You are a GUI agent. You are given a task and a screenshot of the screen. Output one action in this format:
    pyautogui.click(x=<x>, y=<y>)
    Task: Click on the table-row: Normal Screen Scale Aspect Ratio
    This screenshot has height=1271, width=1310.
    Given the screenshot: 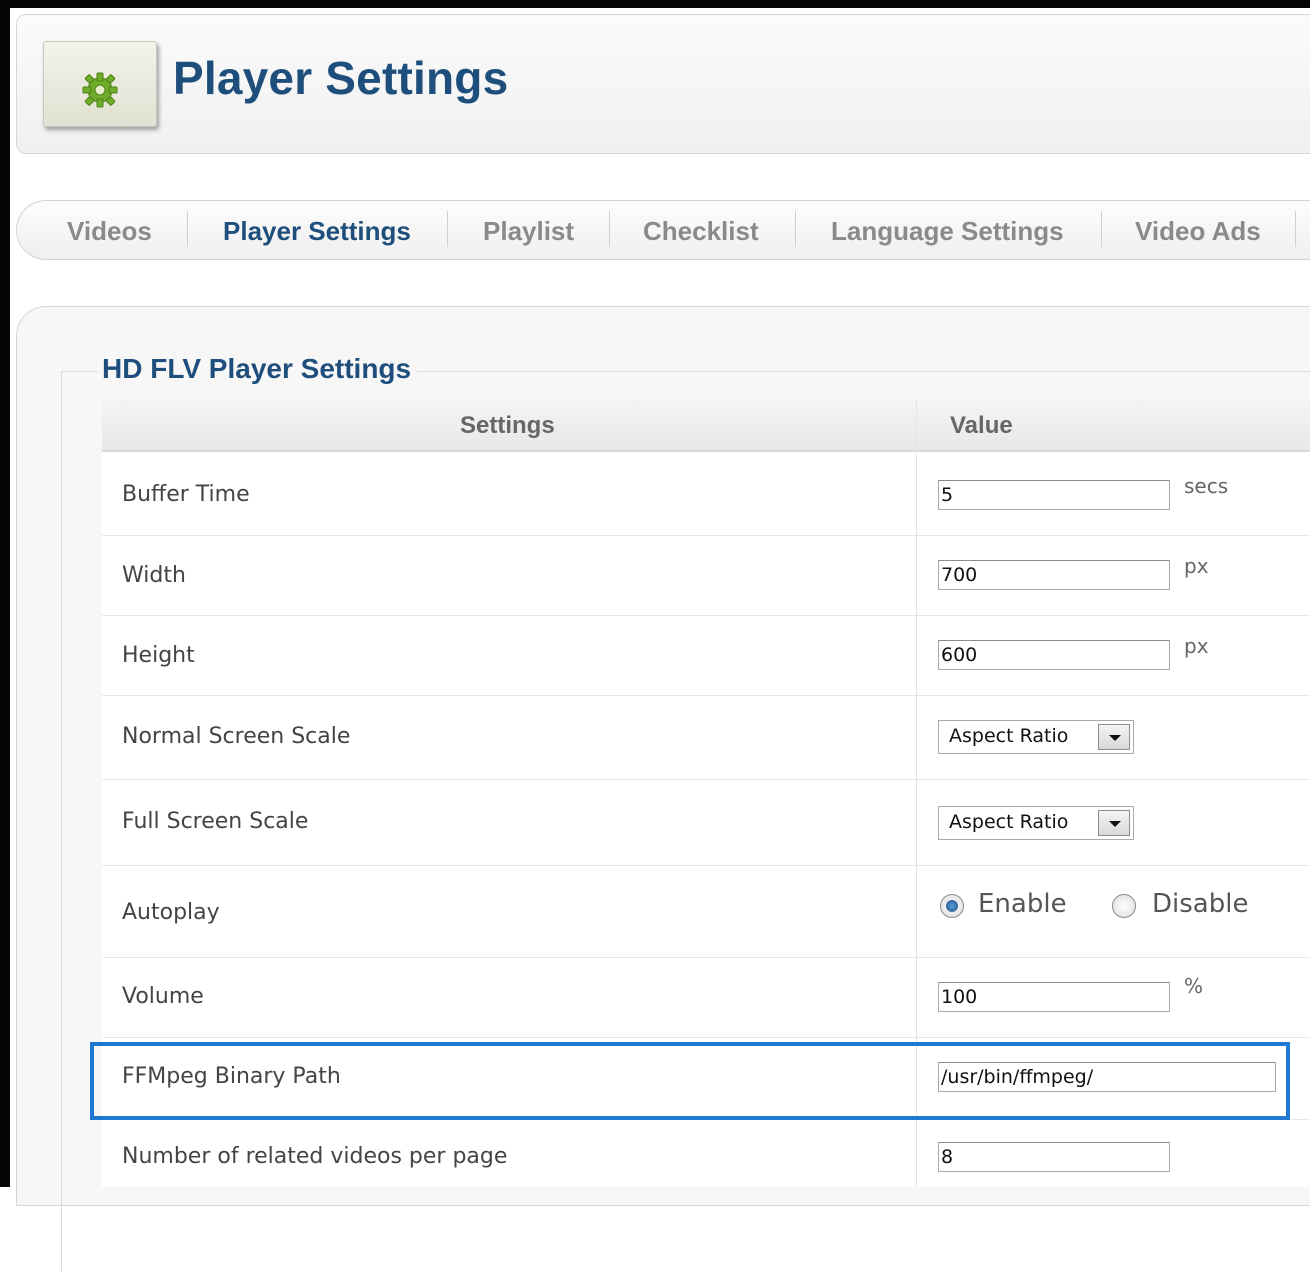 What is the action you would take?
    pyautogui.click(x=706, y=738)
    